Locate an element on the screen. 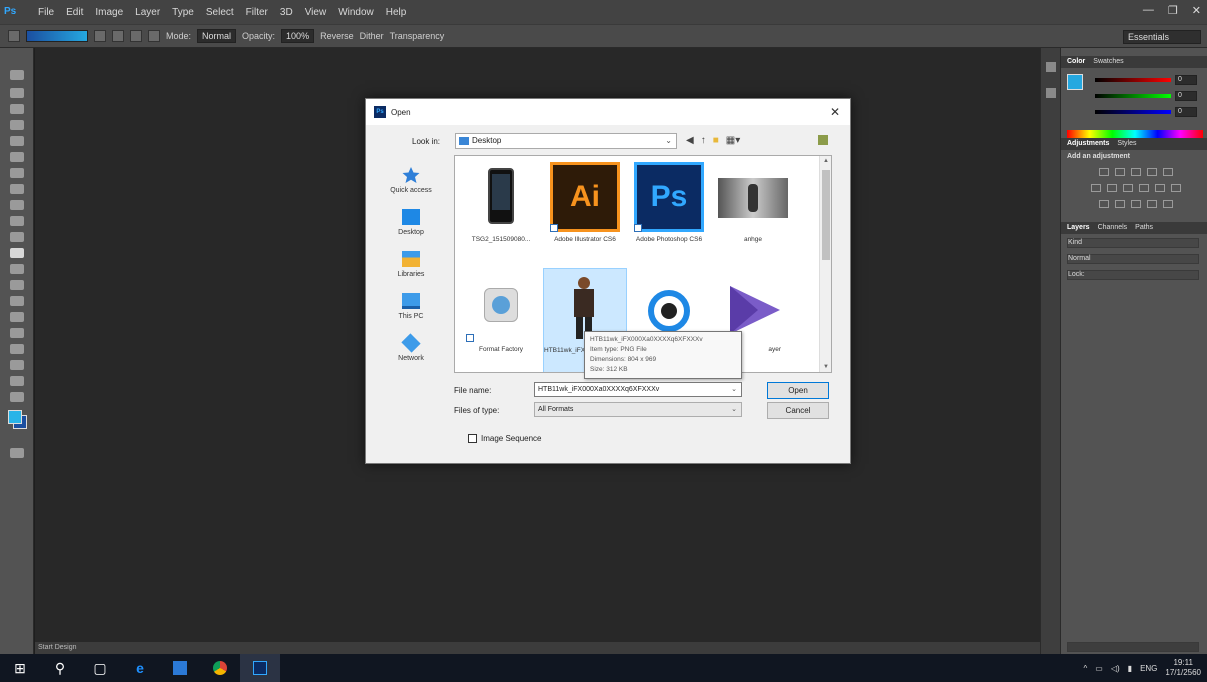  view-menu-icon: ▦▾ is located at coordinates (733, 140).